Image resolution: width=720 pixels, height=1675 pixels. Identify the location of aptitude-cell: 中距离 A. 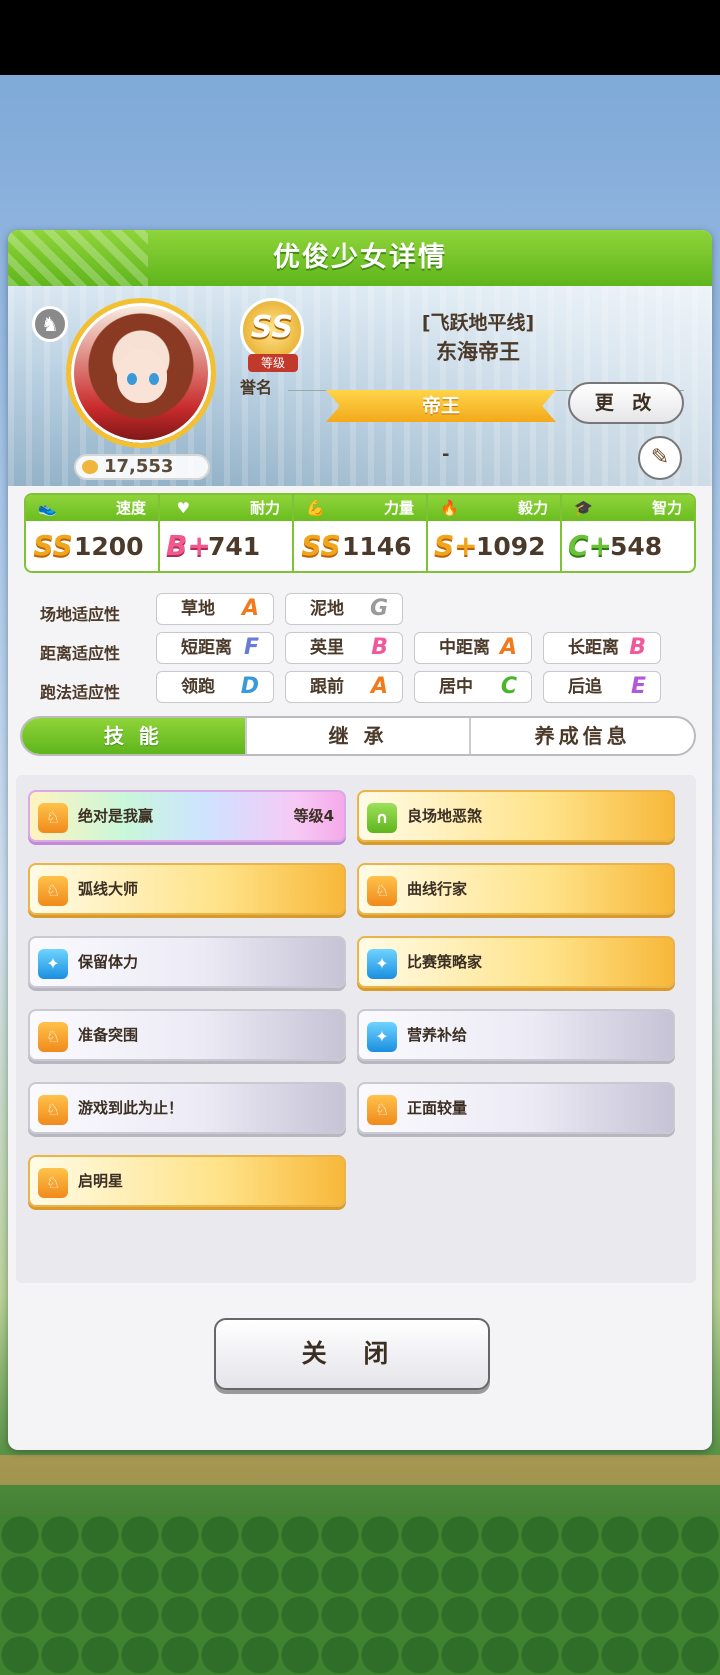
(473, 648).